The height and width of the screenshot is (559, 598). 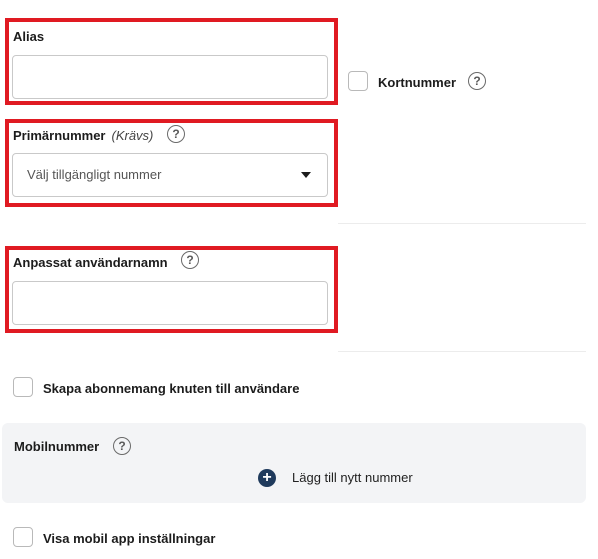 What do you see at coordinates (29, 36) in the screenshot?
I see `alias-label: Alias` at bounding box center [29, 36].